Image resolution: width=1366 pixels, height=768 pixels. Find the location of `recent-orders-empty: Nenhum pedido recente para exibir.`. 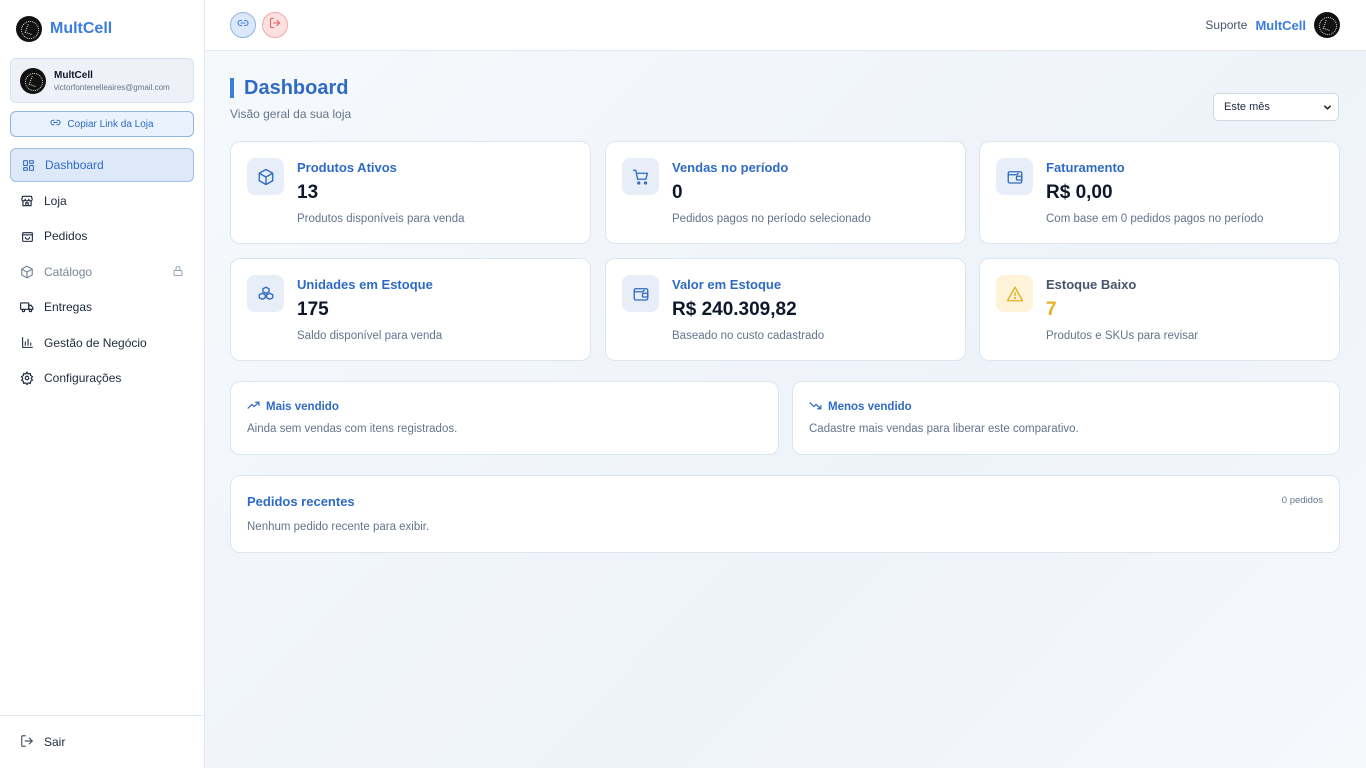

recent-orders-empty: Nenhum pedido recente para exibir. is located at coordinates (338, 527).